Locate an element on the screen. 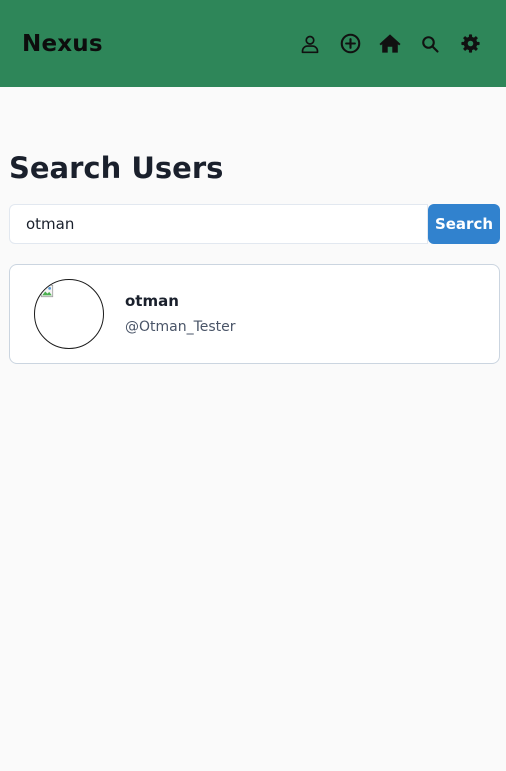 This screenshot has width=506, height=771. add-circle-icon is located at coordinates (350, 43).